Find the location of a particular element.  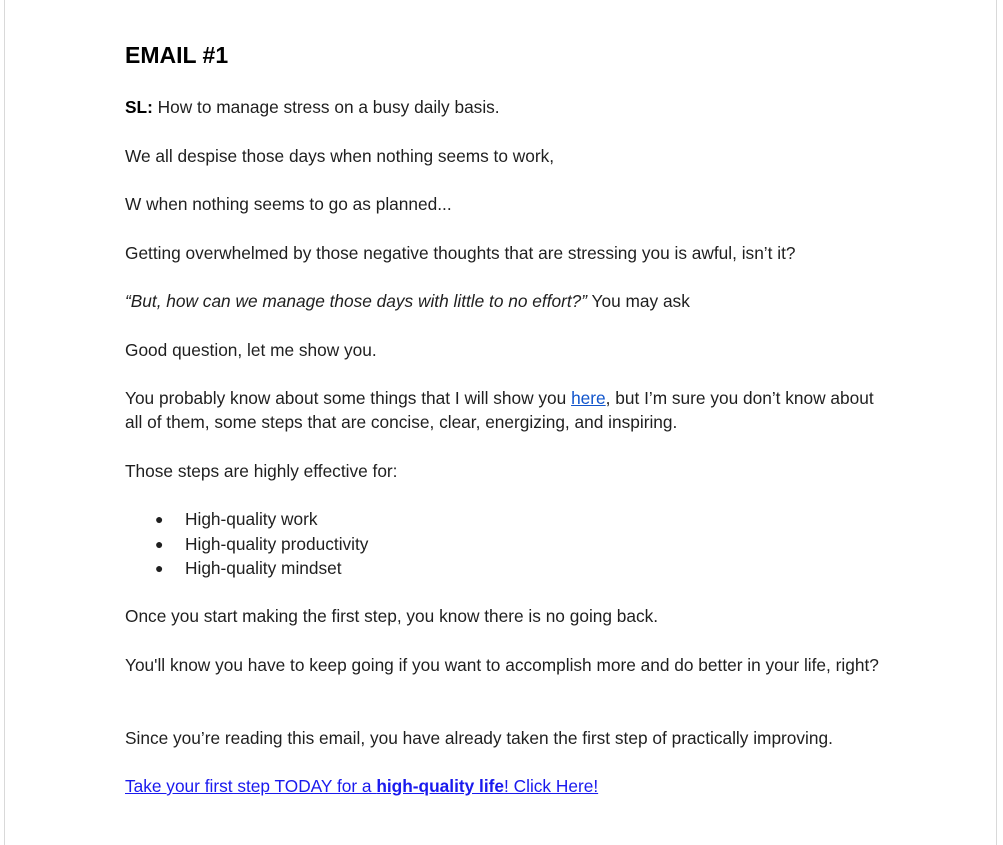

list-item-text: High-quality work is located at coordinates (251, 519).